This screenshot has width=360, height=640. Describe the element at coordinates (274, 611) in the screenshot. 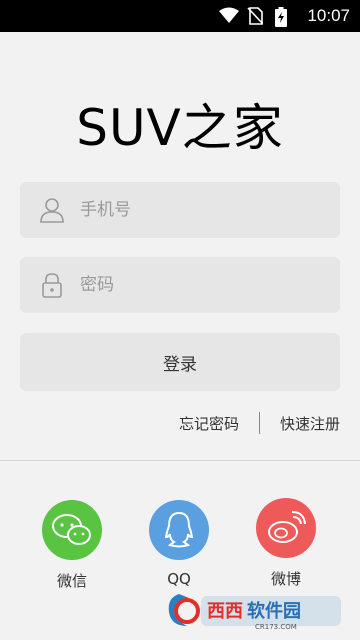

I see `svg-text: 软件园` at that location.